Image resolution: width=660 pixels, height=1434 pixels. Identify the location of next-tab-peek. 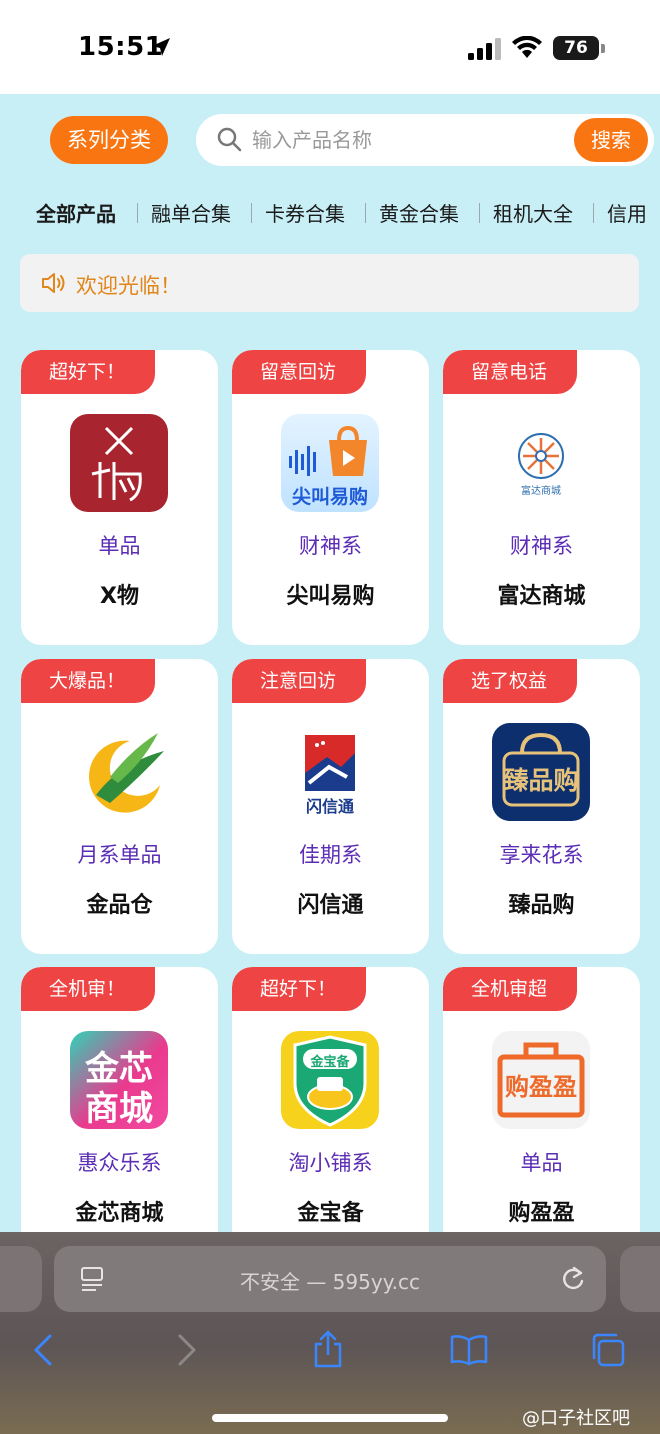
(640, 1279).